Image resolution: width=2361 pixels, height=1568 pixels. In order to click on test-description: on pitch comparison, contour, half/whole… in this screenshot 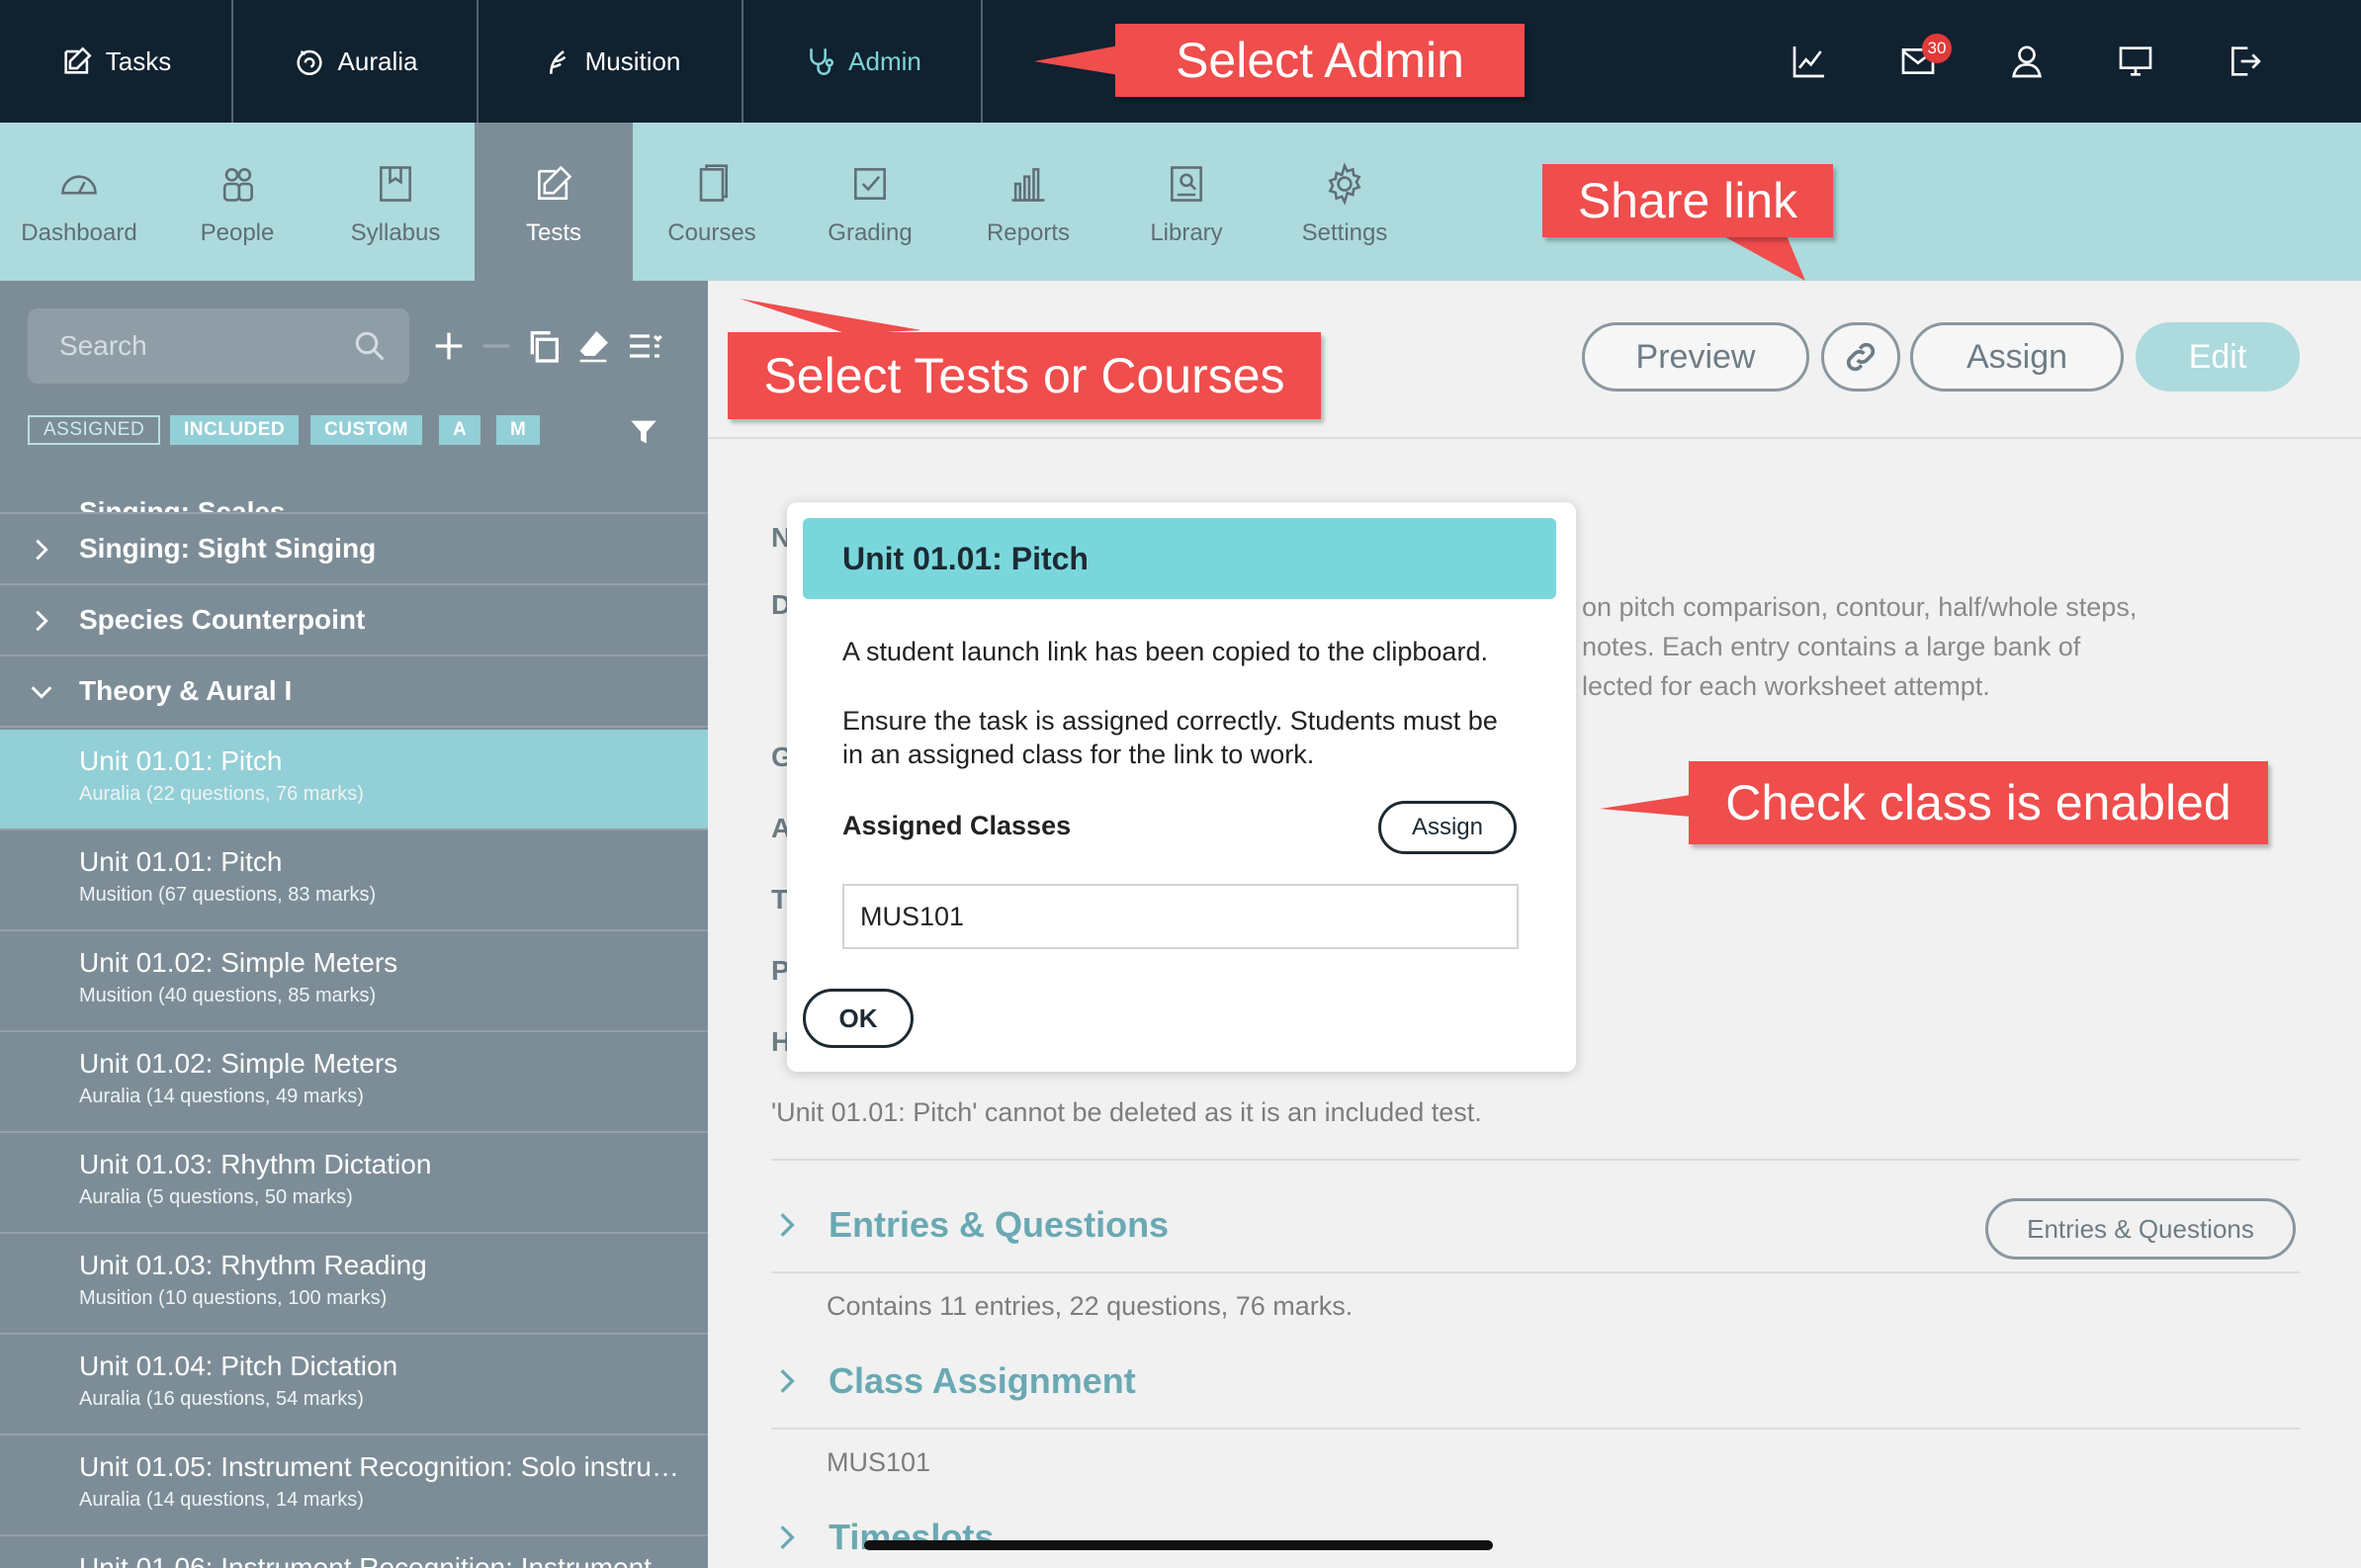, I will do `click(1903, 647)`.